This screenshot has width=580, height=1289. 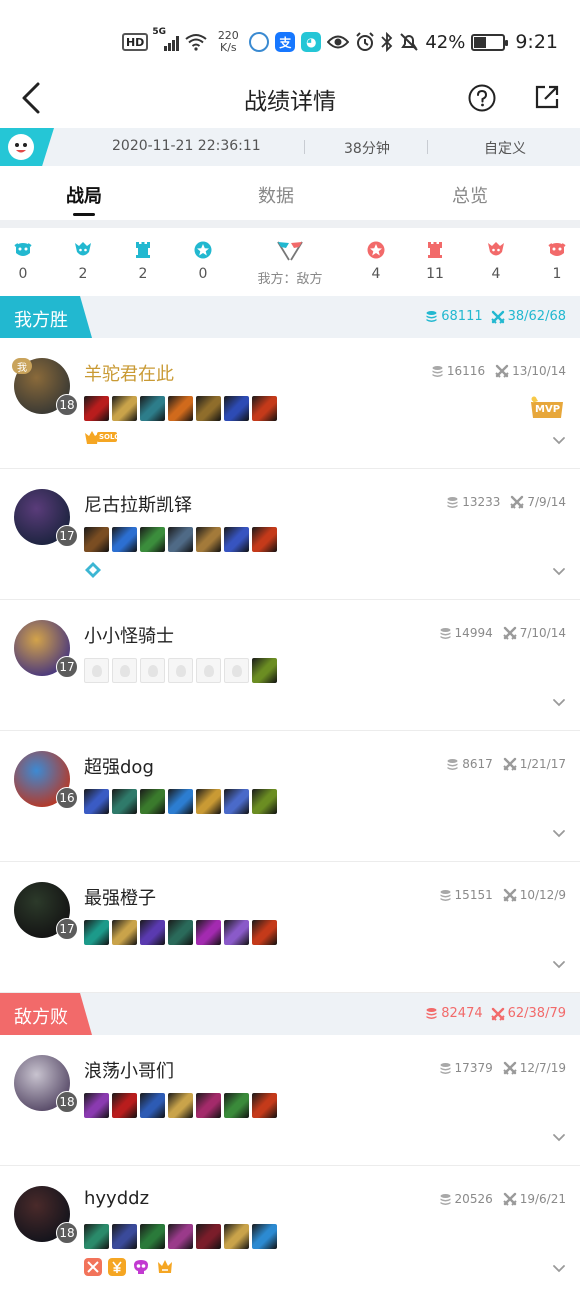 What do you see at coordinates (290, 665) in the screenshot?
I see `player-row: 17 小小怪骑士 14994 7/10/14` at bounding box center [290, 665].